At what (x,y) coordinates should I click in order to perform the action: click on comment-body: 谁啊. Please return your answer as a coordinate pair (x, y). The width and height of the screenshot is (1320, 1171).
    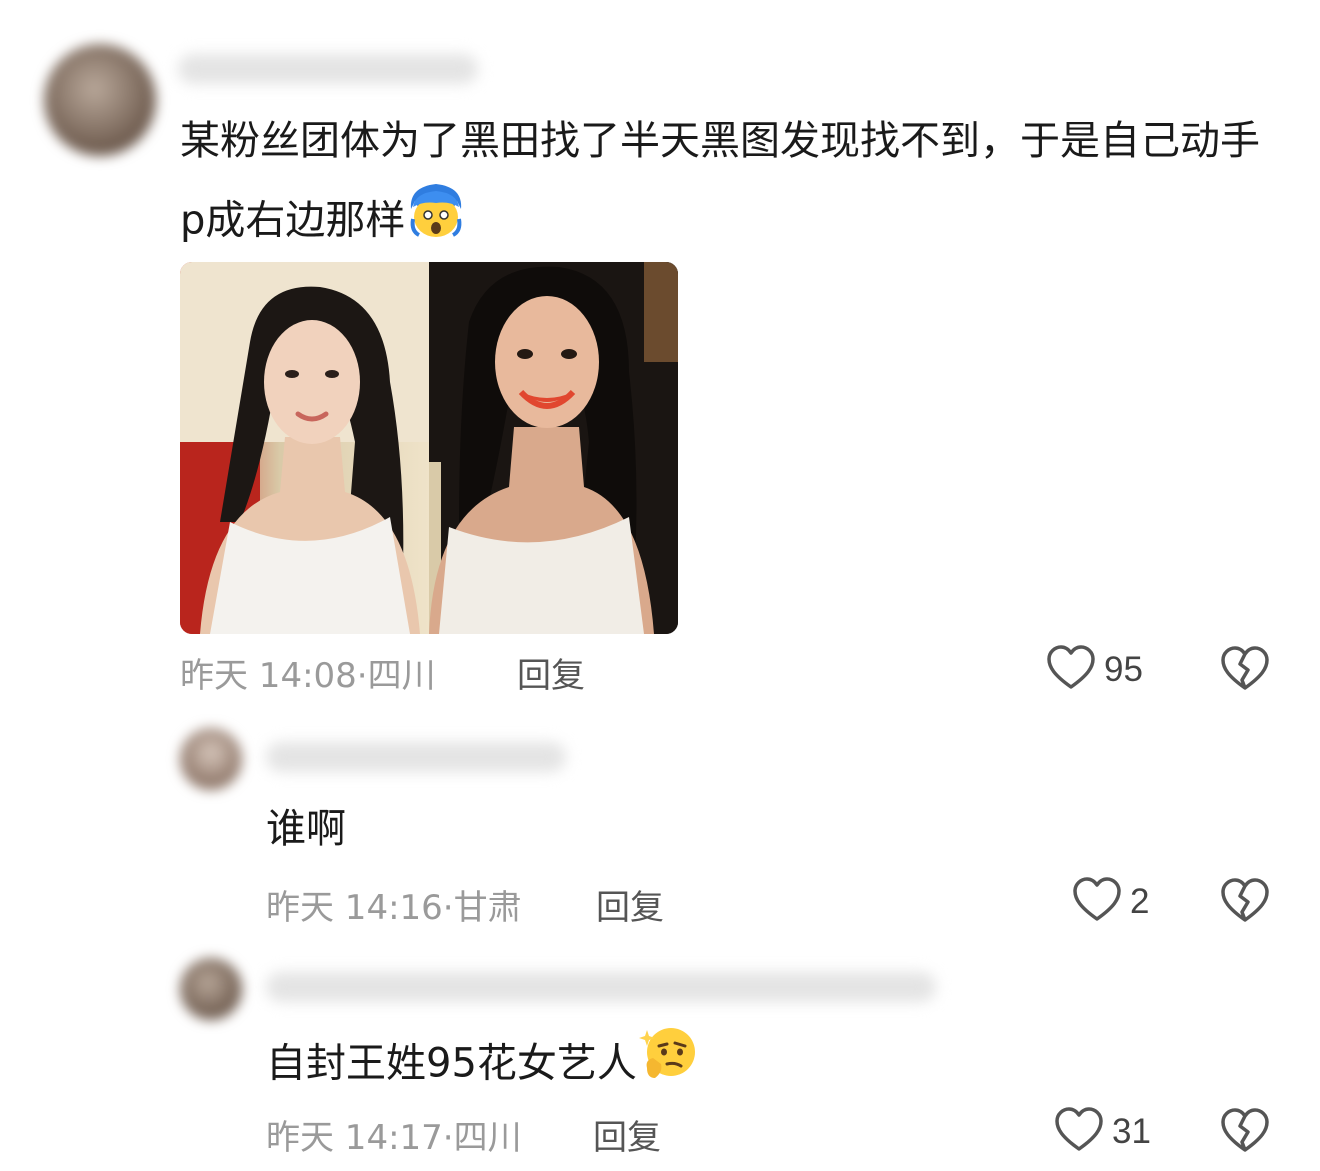
    Looking at the image, I should click on (306, 829).